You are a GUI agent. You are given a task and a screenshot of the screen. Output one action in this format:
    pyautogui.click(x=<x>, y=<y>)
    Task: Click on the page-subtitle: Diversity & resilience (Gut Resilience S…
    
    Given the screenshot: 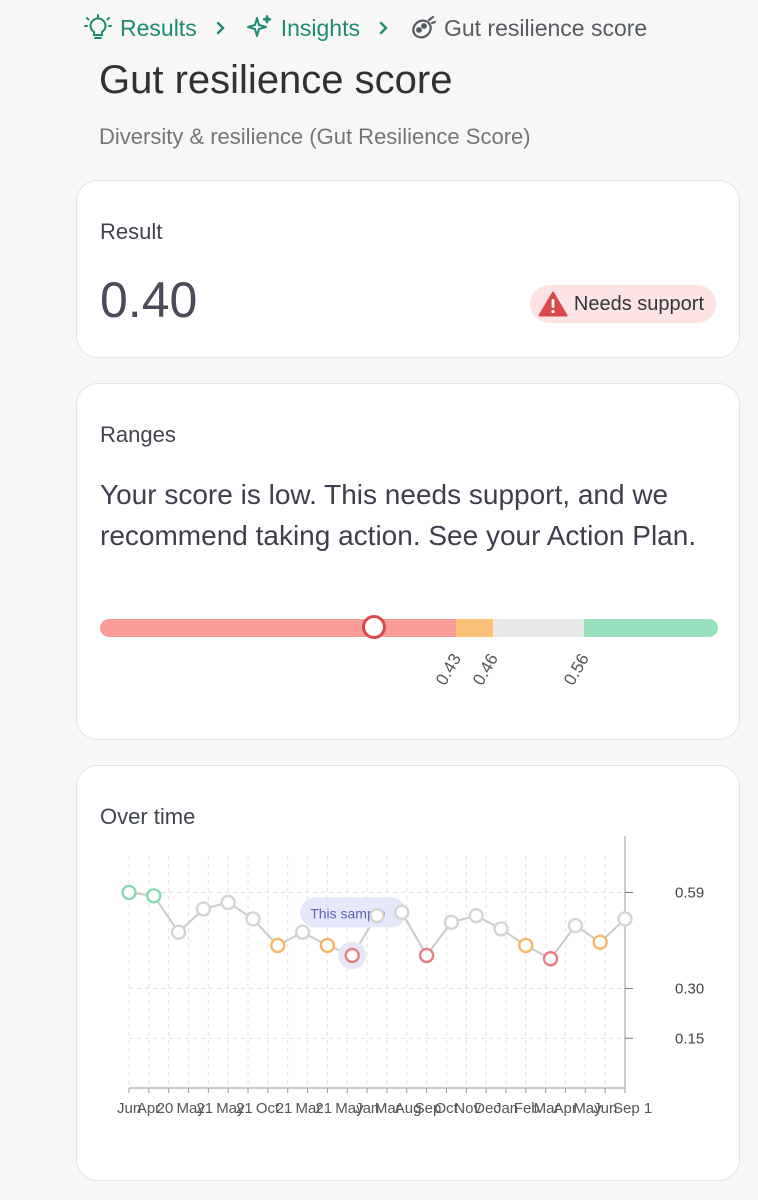 What is the action you would take?
    pyautogui.click(x=315, y=136)
    